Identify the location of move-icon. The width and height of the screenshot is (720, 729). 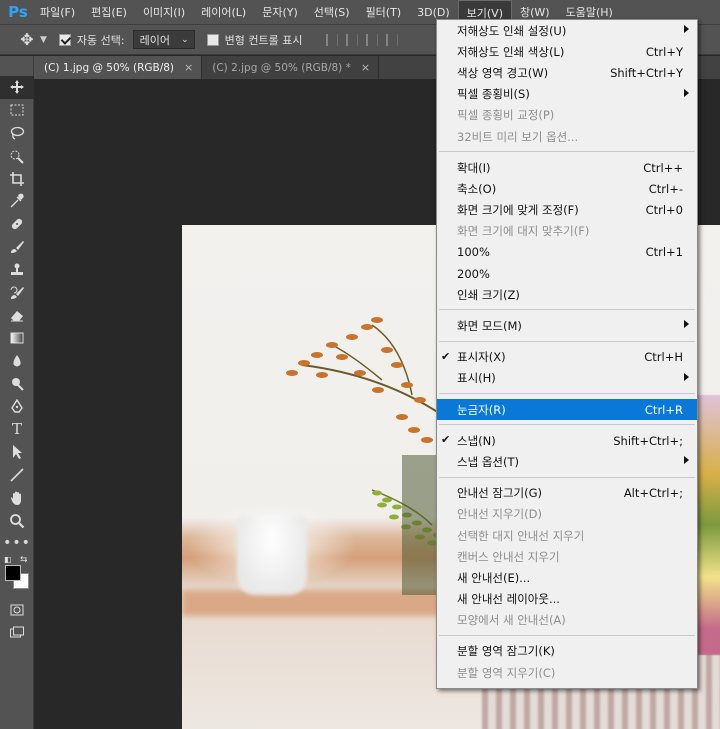
(17, 87).